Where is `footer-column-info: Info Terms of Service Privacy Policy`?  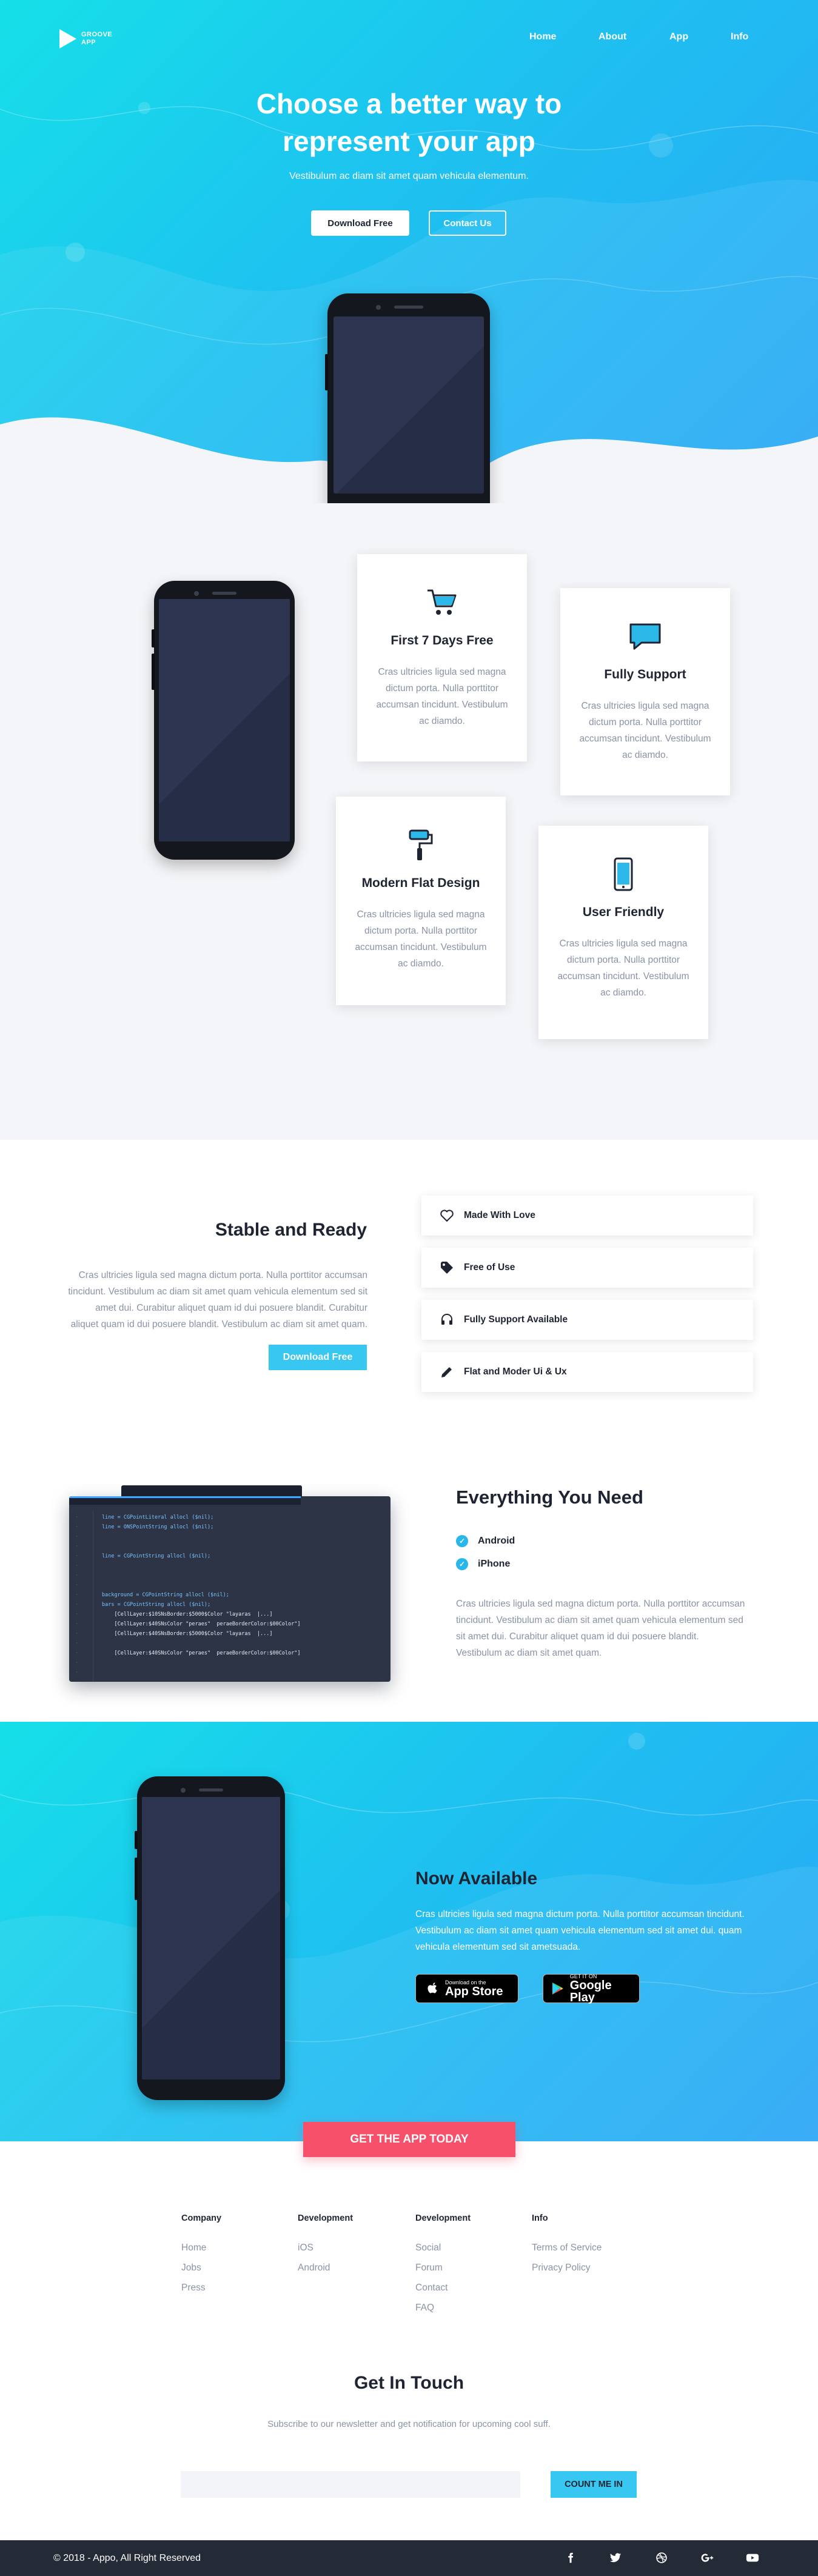 footer-column-info: Info Terms of Service Privacy Policy is located at coordinates (587, 2248).